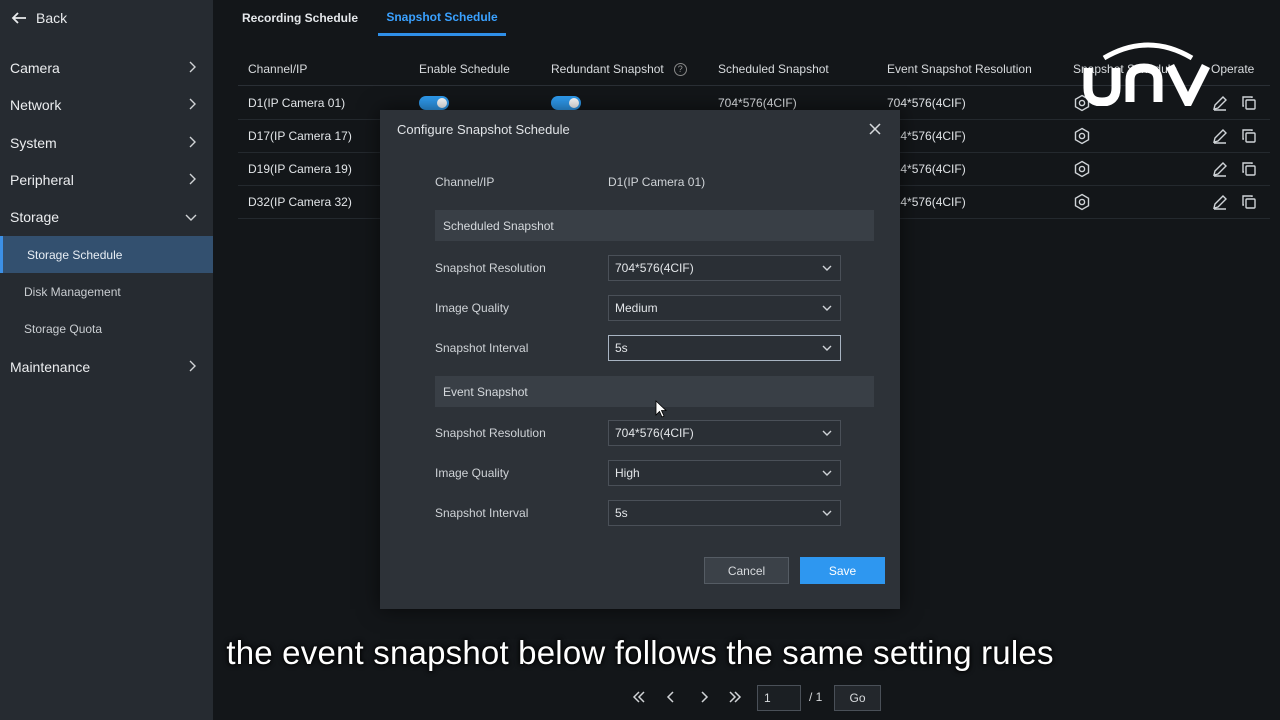  Describe the element at coordinates (490, 268) in the screenshot. I see `scheduled-resolution-label: Snapshot Resolution` at that location.